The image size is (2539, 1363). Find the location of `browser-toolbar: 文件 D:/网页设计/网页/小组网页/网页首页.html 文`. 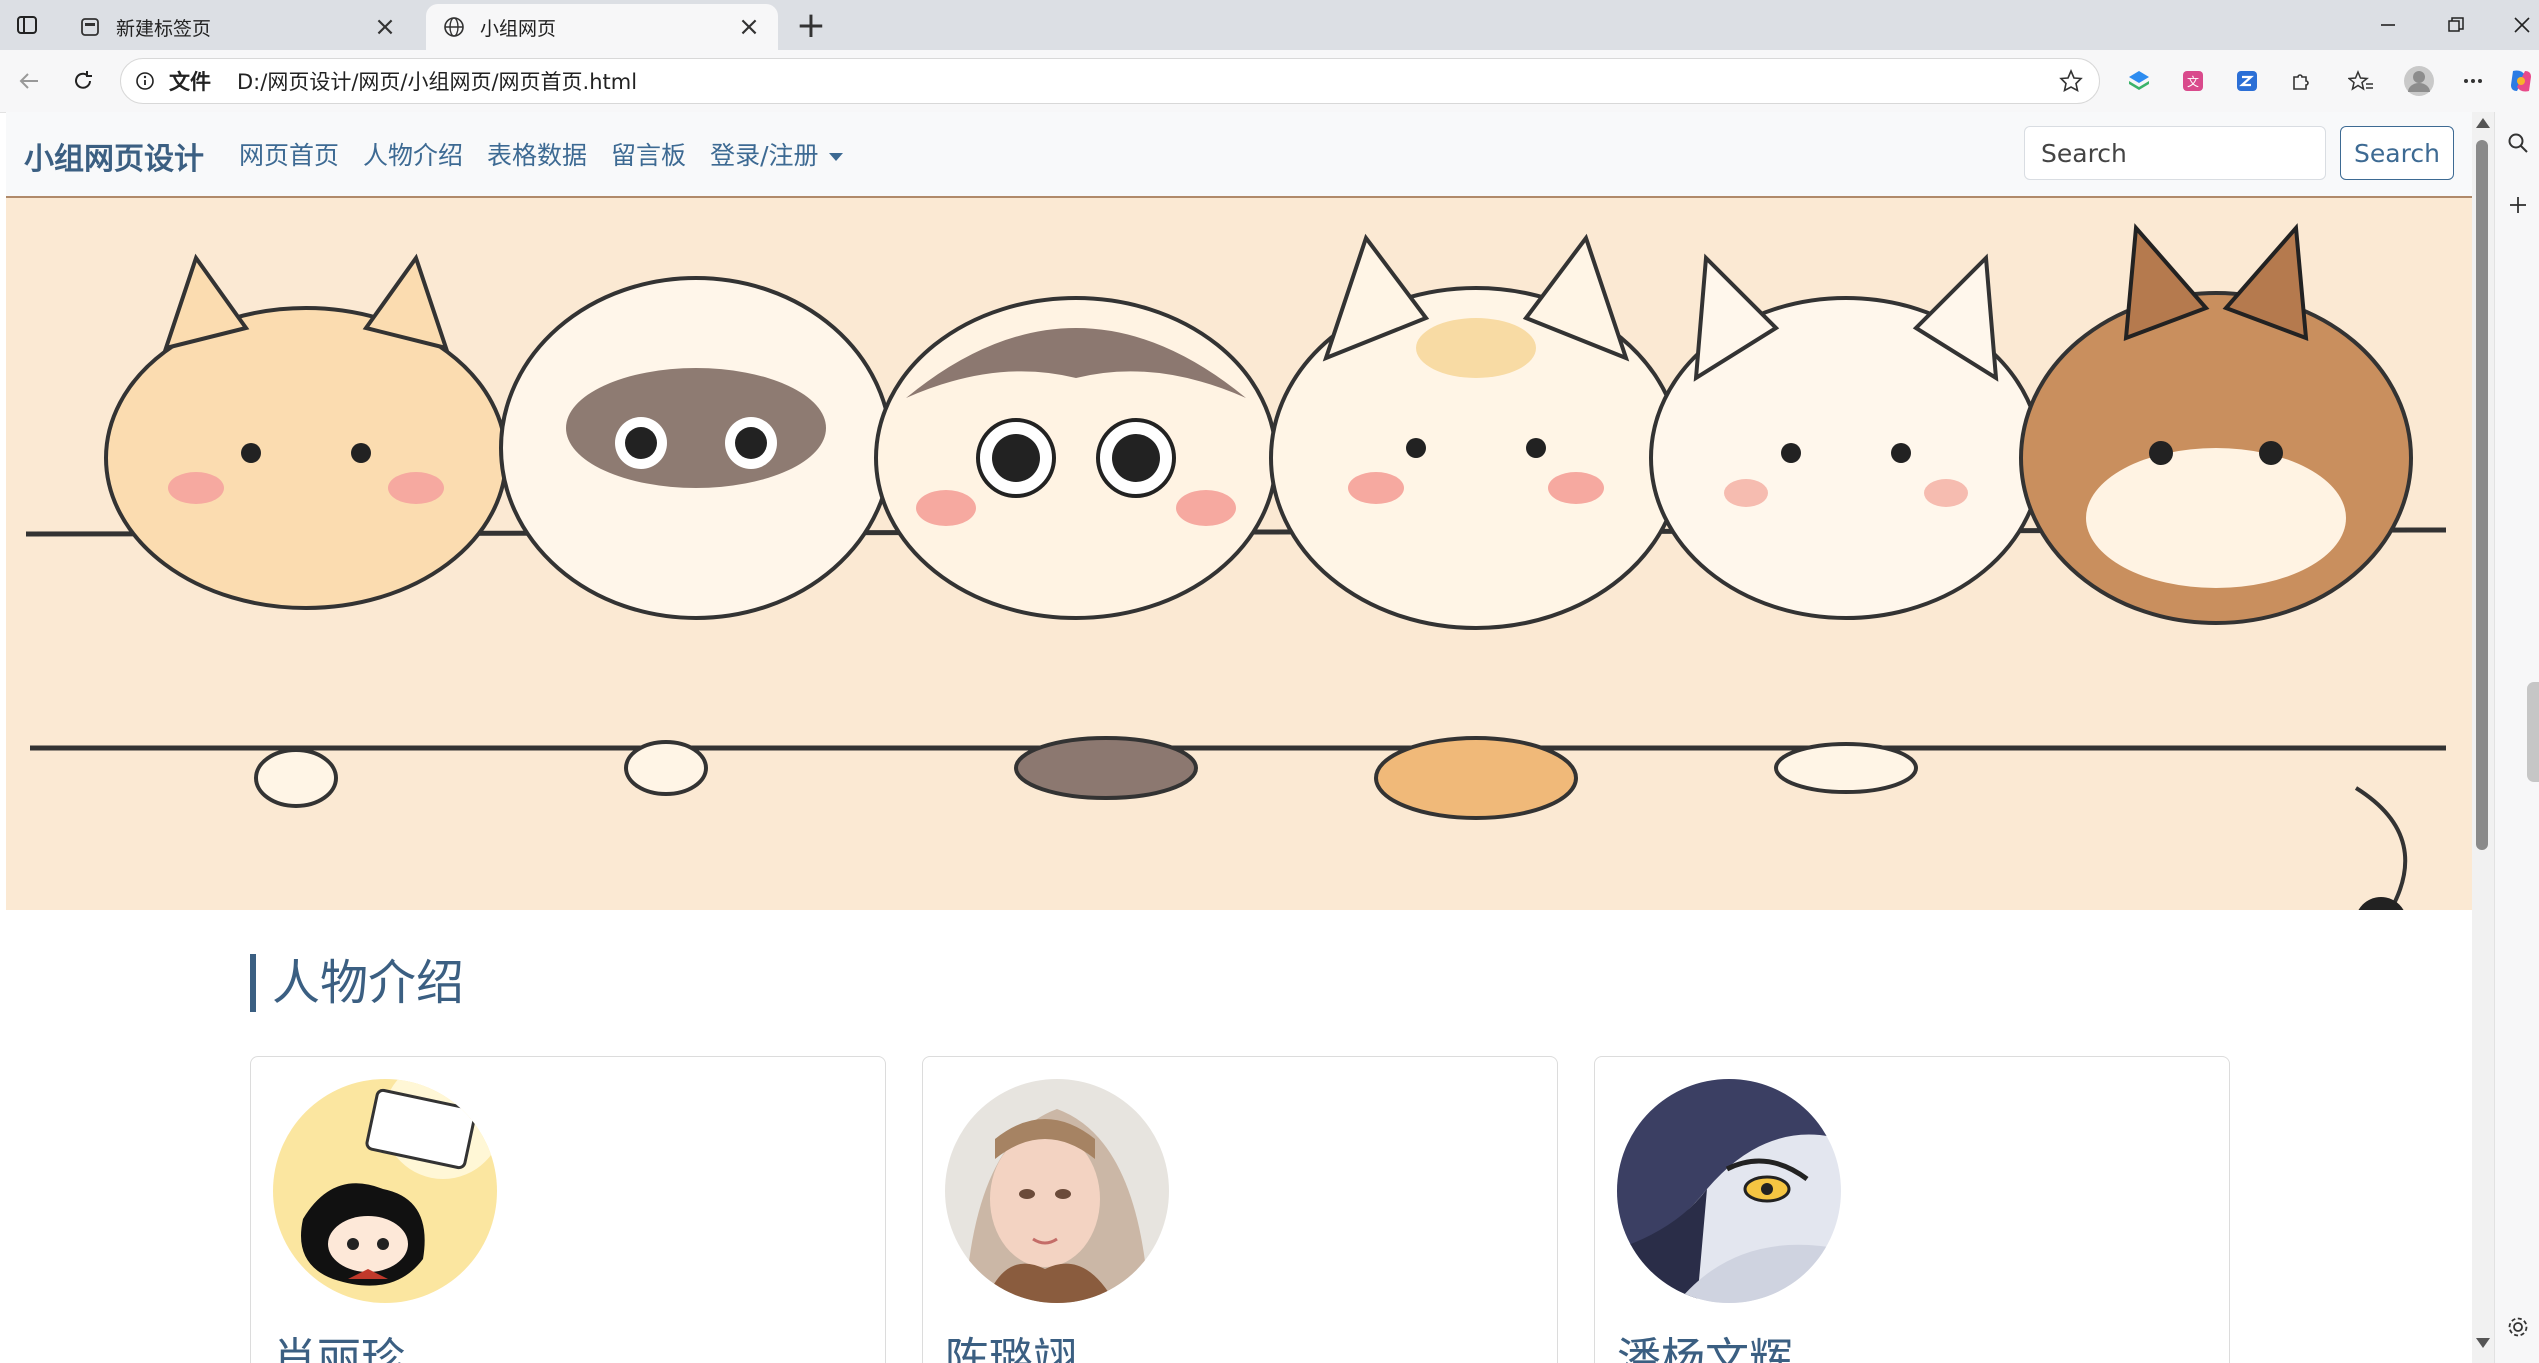

browser-toolbar: 文件 D:/网页设计/网页/小组网页/网页首页.html 文 is located at coordinates (1269, 81).